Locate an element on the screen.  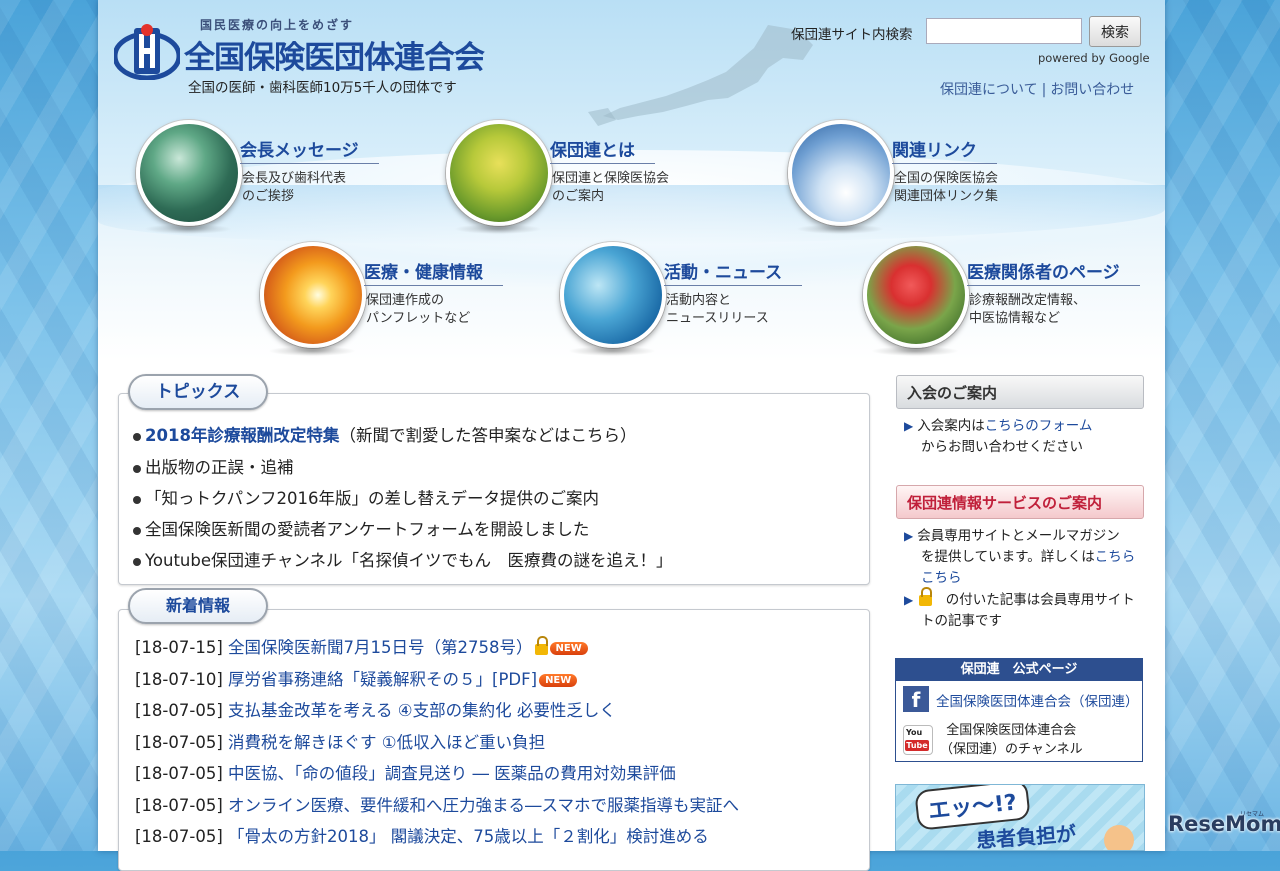
news-title: 中医協、「命の値段」調査見送り ― 医薬品の費用対効果評価 is located at coordinates (452, 773).